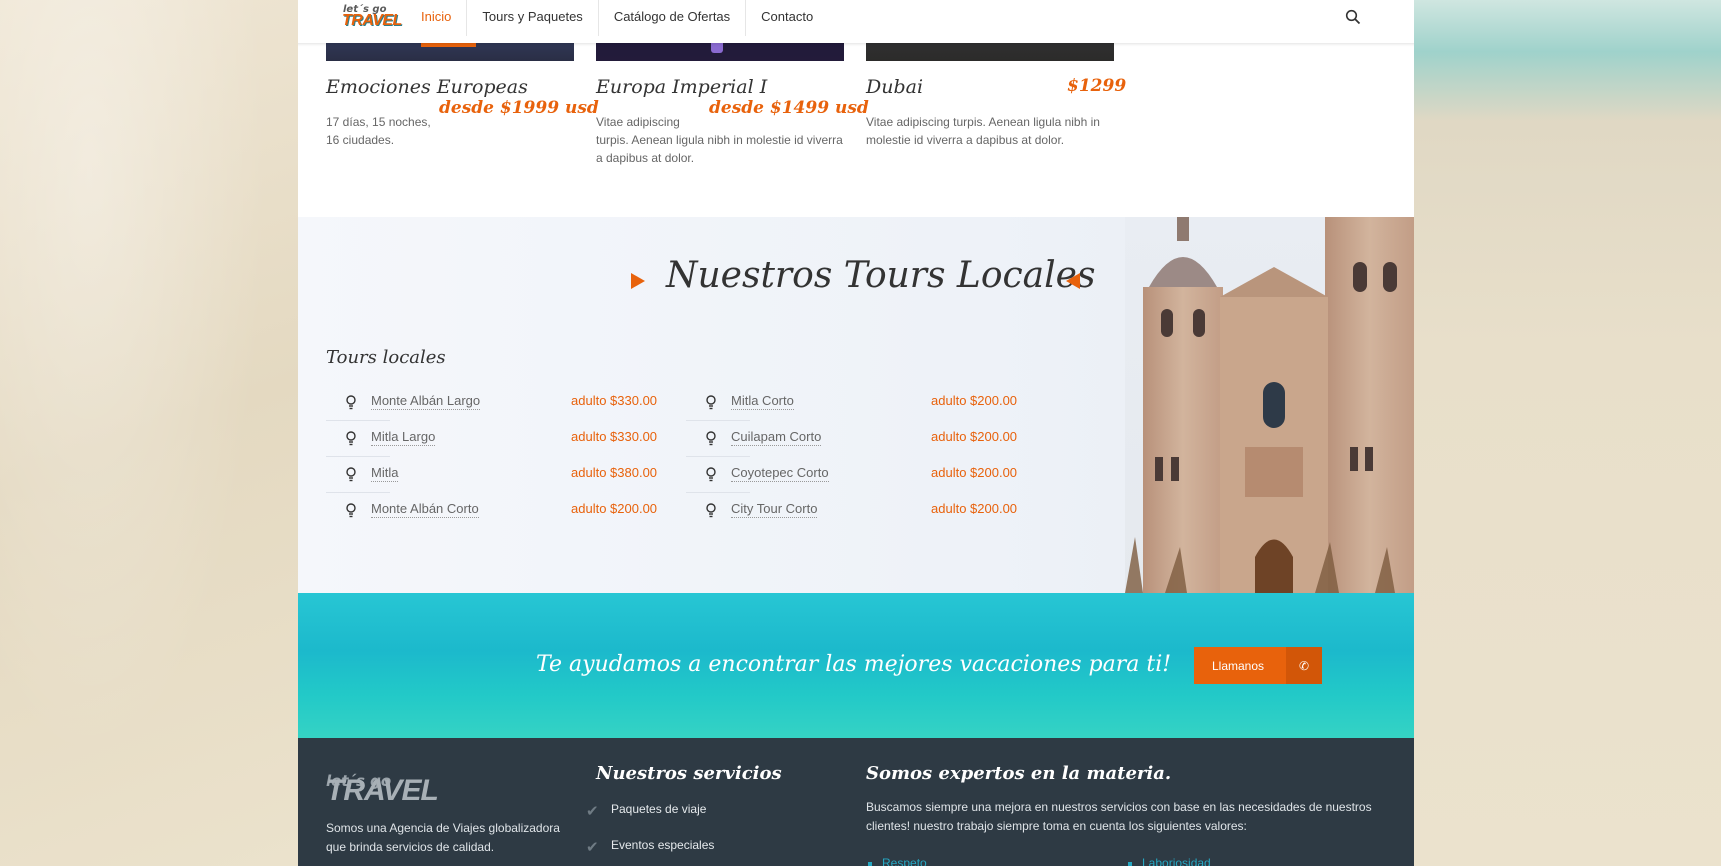 The width and height of the screenshot is (1721, 866). What do you see at coordinates (372, 20) in the screenshot?
I see `logo-text: TRAVEL` at bounding box center [372, 20].